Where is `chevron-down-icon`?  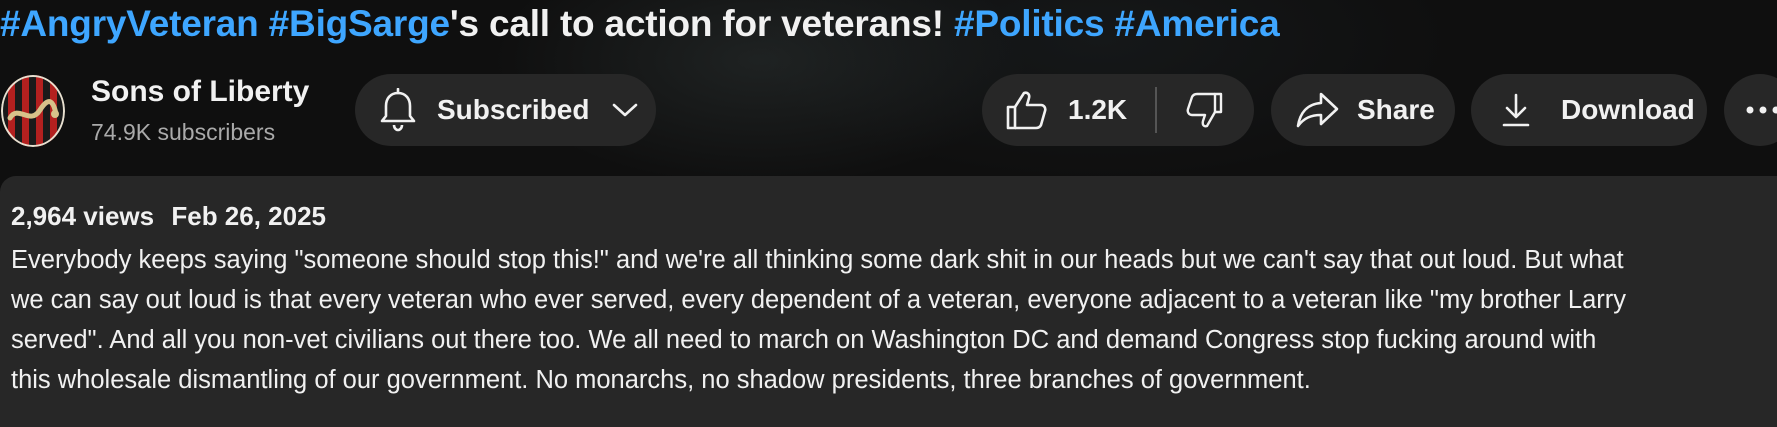 chevron-down-icon is located at coordinates (625, 110).